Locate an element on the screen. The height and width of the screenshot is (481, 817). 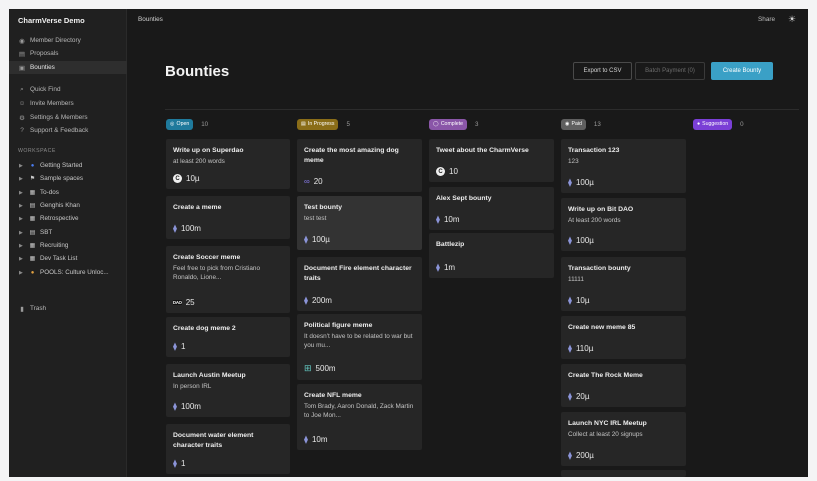
complete-status-icon: ◯ is located at coordinates (436, 124).